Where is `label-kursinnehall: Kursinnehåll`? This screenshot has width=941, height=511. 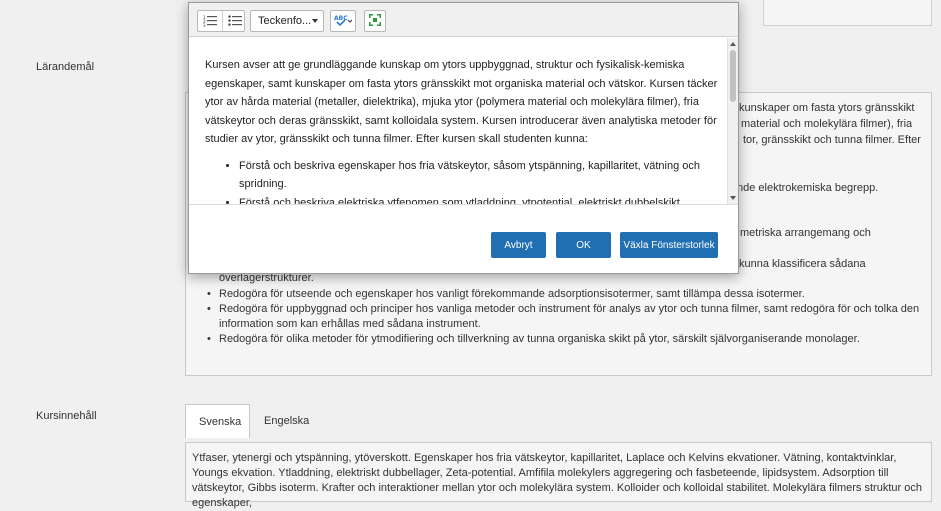 label-kursinnehall: Kursinnehåll is located at coordinates (66, 416).